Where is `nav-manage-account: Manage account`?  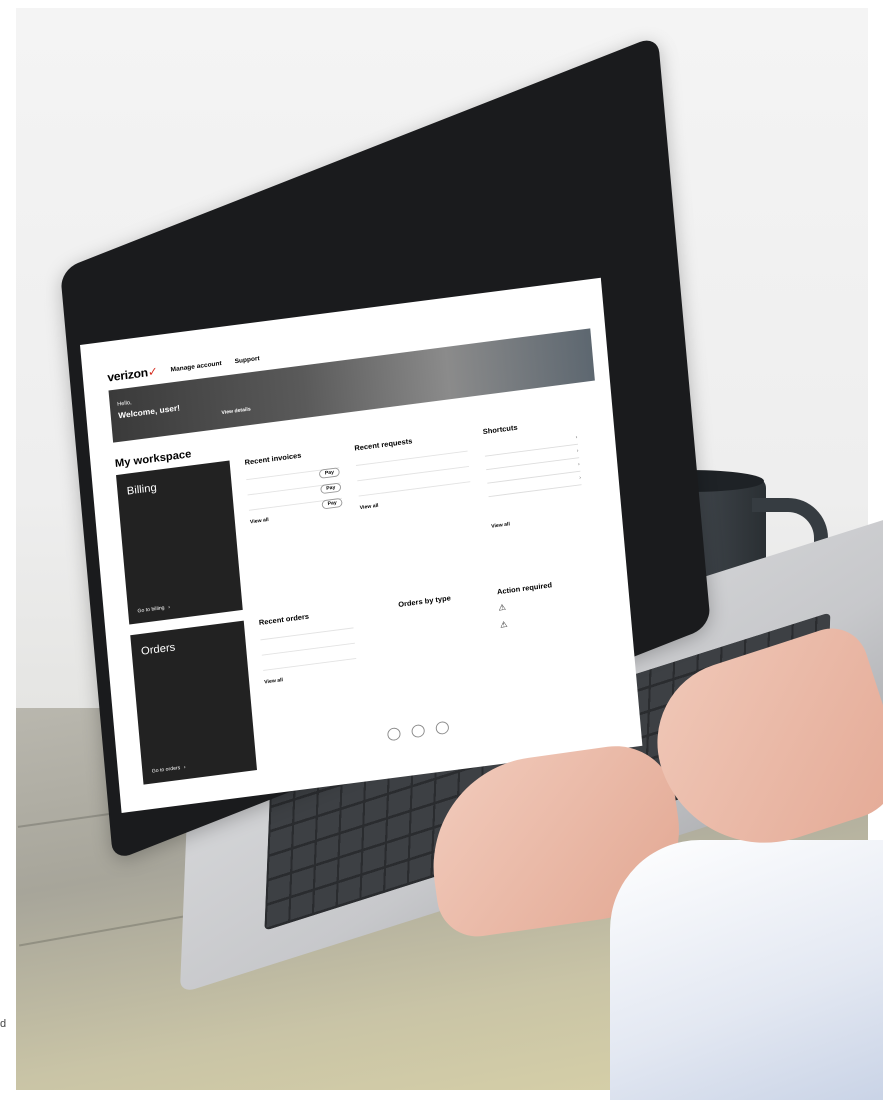
nav-manage-account: Manage account is located at coordinates (196, 366).